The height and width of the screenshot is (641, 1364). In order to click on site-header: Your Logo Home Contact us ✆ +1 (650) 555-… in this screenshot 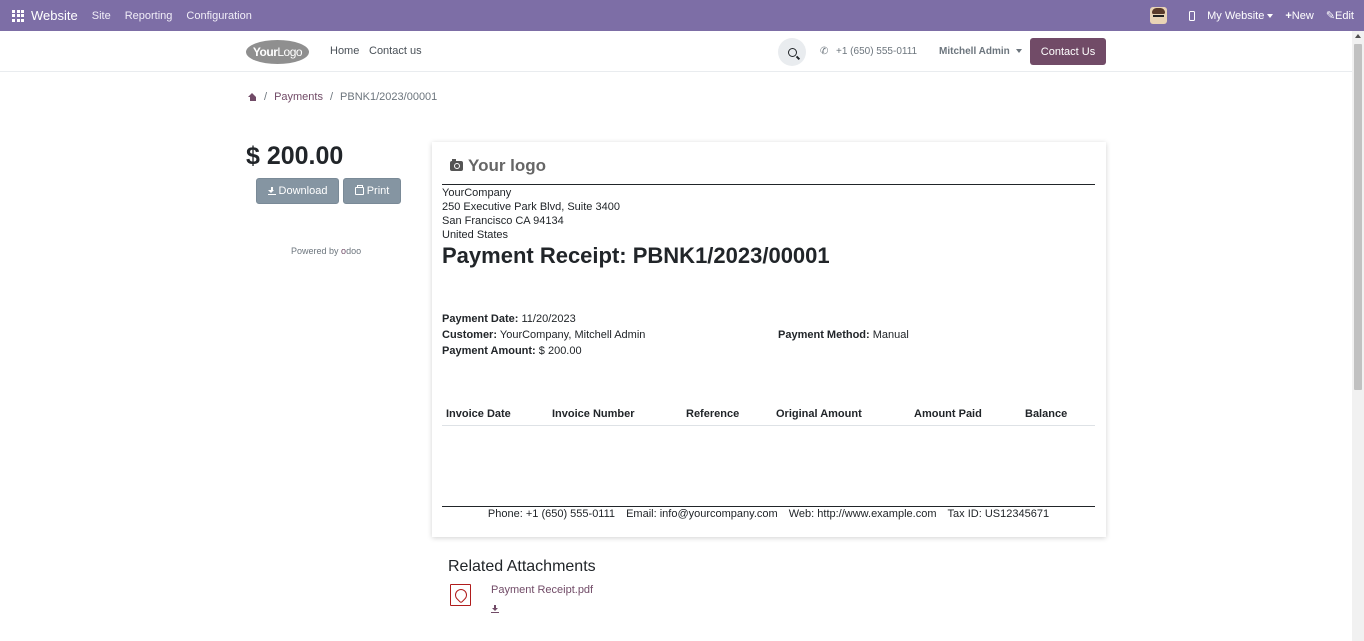, I will do `click(676, 51)`.